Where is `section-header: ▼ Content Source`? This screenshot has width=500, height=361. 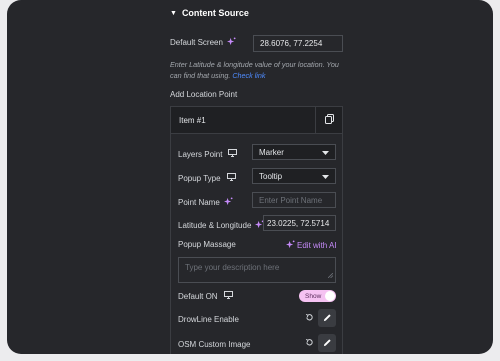
section-header: ▼ Content Source is located at coordinates (209, 13).